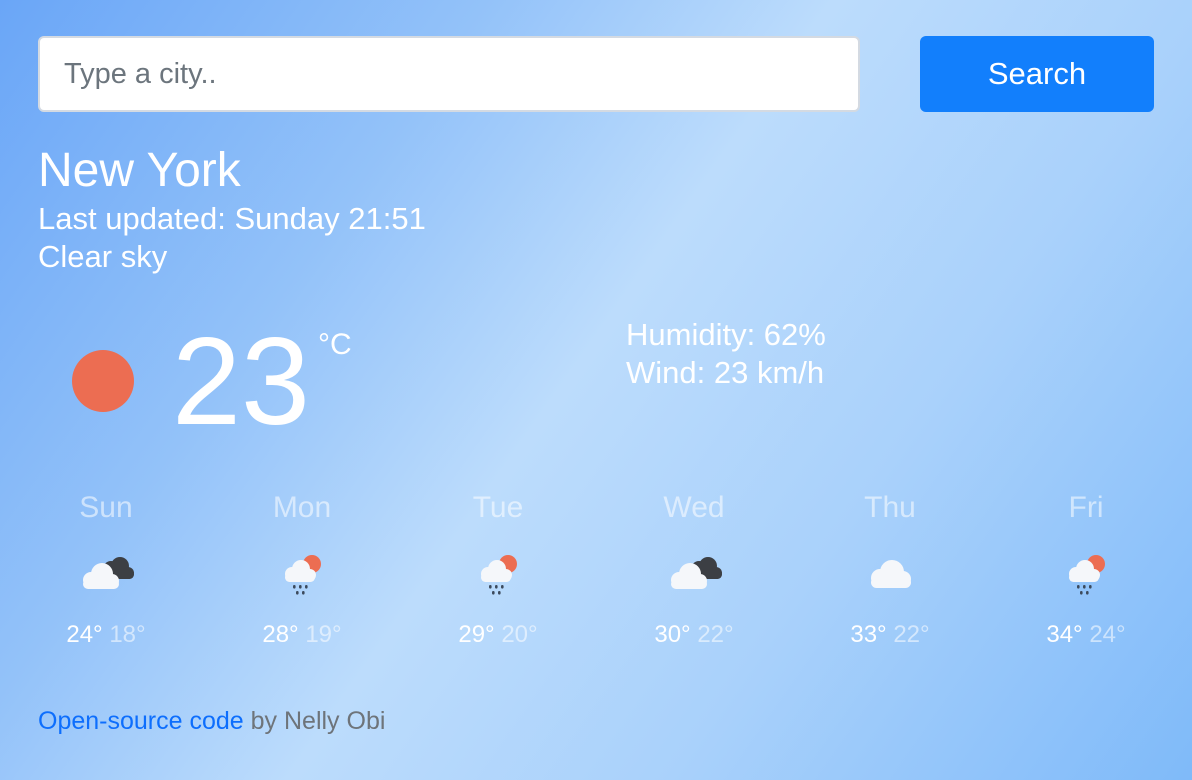 This screenshot has width=1192, height=780. What do you see at coordinates (498, 635) in the screenshot?
I see `forecast-temps: 29° 20°` at bounding box center [498, 635].